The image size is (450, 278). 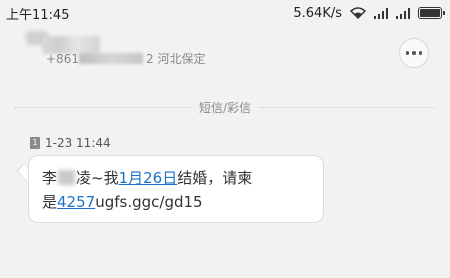 I want to click on more-options-button, so click(x=414, y=53).